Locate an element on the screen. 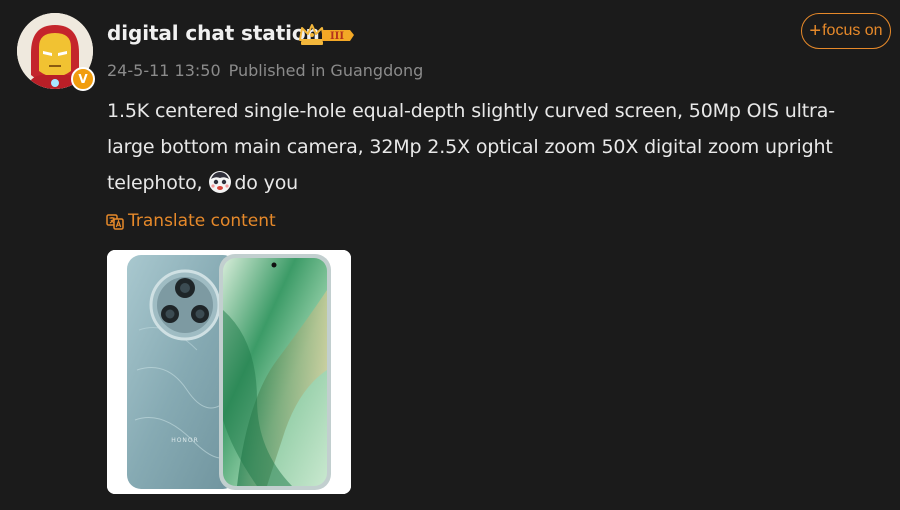  crown-level-icon: III is located at coordinates (327, 35).